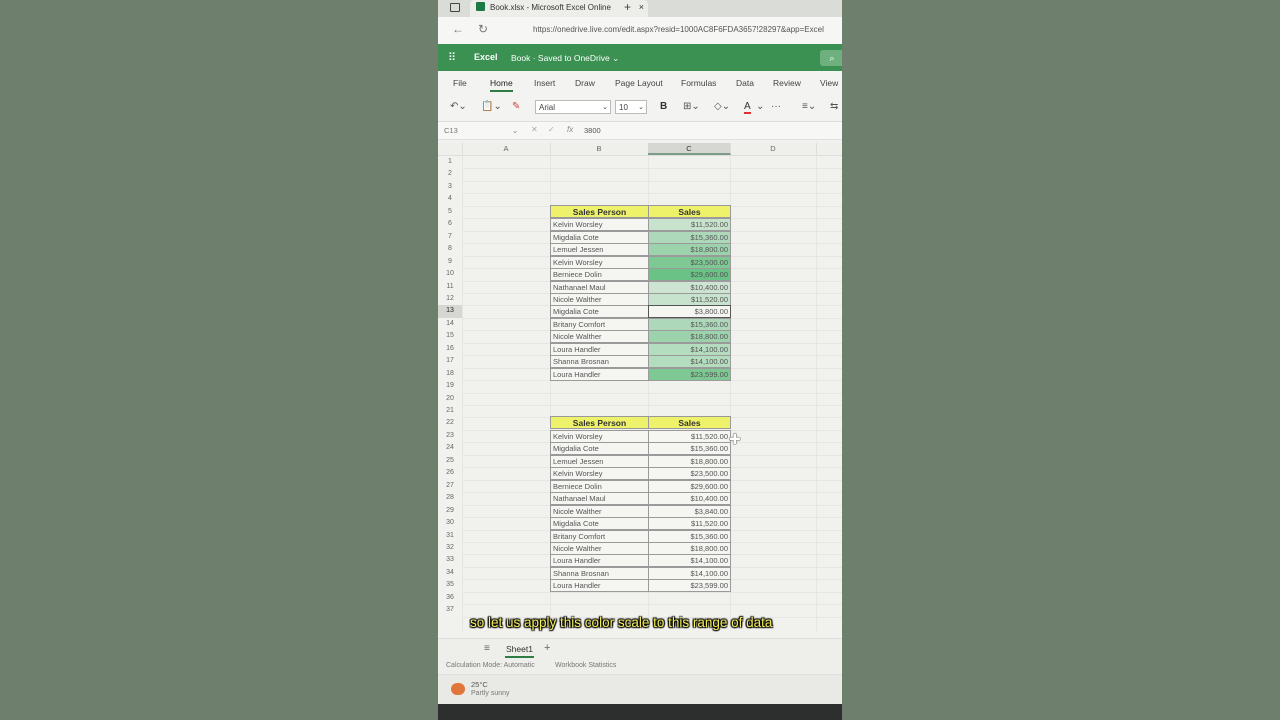 This screenshot has width=1280, height=720. I want to click on tab-draw: Draw, so click(585, 83).